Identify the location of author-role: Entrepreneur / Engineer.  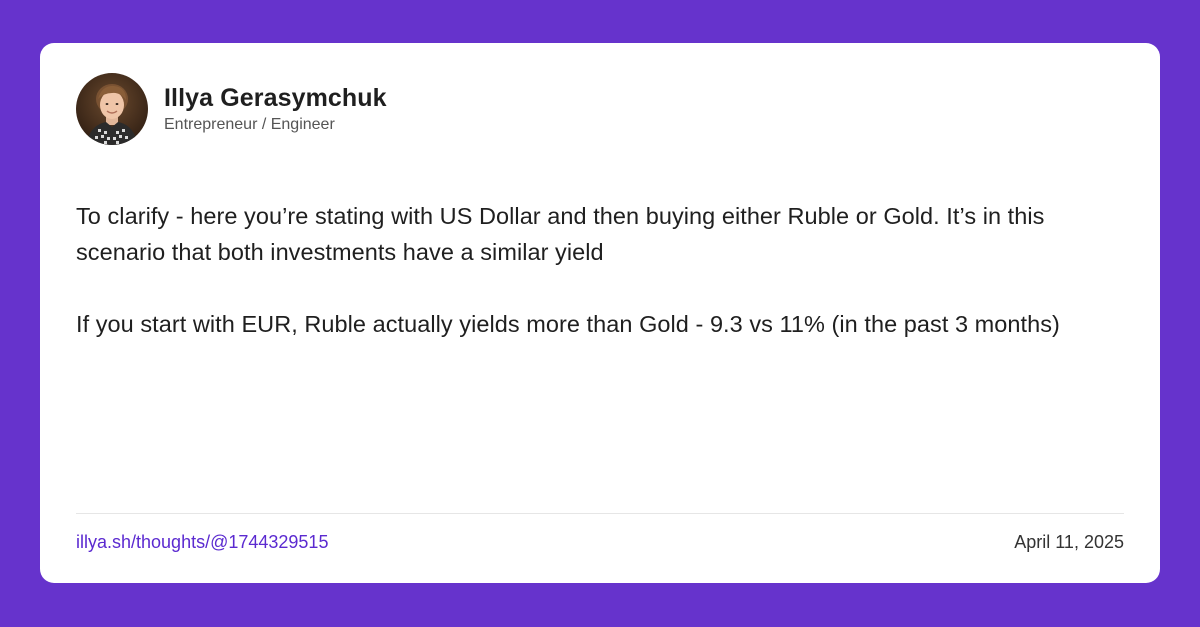
(249, 124).